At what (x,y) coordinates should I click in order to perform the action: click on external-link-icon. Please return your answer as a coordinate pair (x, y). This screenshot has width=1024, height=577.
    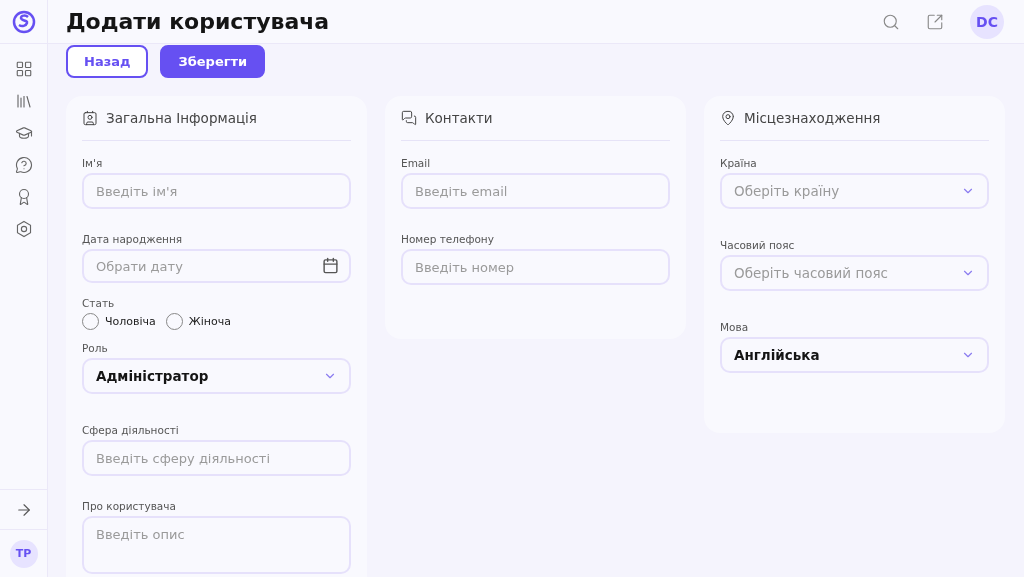
    Looking at the image, I should click on (935, 21).